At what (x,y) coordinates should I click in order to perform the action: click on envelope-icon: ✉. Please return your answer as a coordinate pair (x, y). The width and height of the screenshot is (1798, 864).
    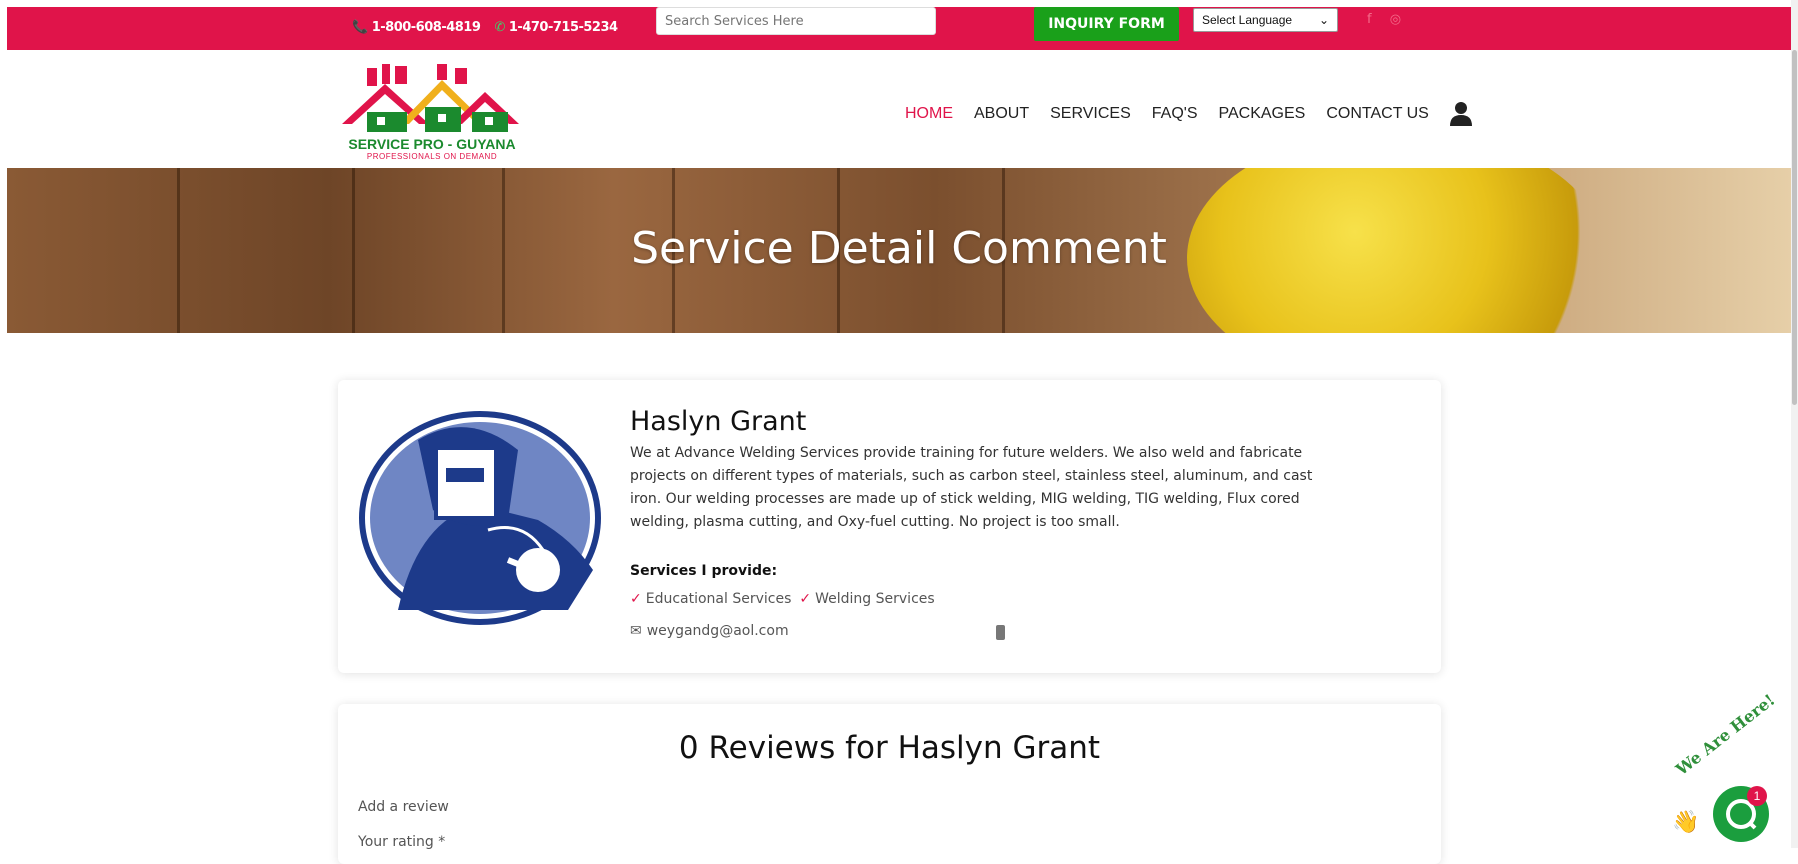
    Looking at the image, I should click on (636, 631).